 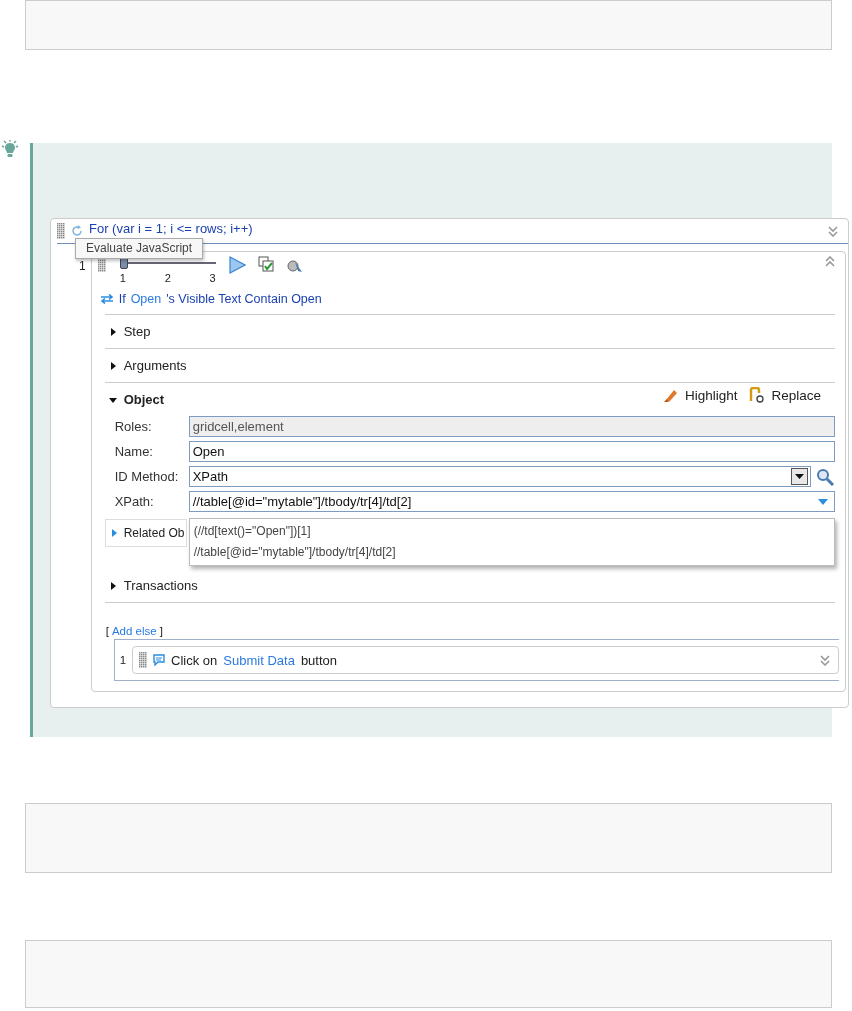 What do you see at coordinates (122, 278) in the screenshot?
I see `slider-tick-label: 1` at bounding box center [122, 278].